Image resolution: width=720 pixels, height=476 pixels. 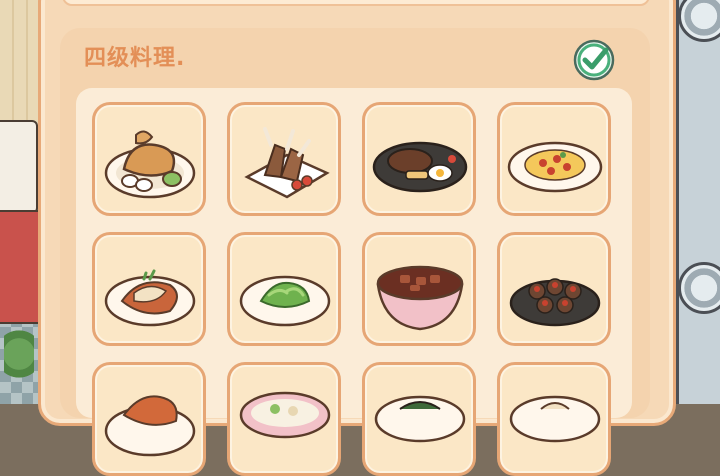 What do you see at coordinates (420, 167) in the screenshot?
I see `steak-egg-plate-icon` at bounding box center [420, 167].